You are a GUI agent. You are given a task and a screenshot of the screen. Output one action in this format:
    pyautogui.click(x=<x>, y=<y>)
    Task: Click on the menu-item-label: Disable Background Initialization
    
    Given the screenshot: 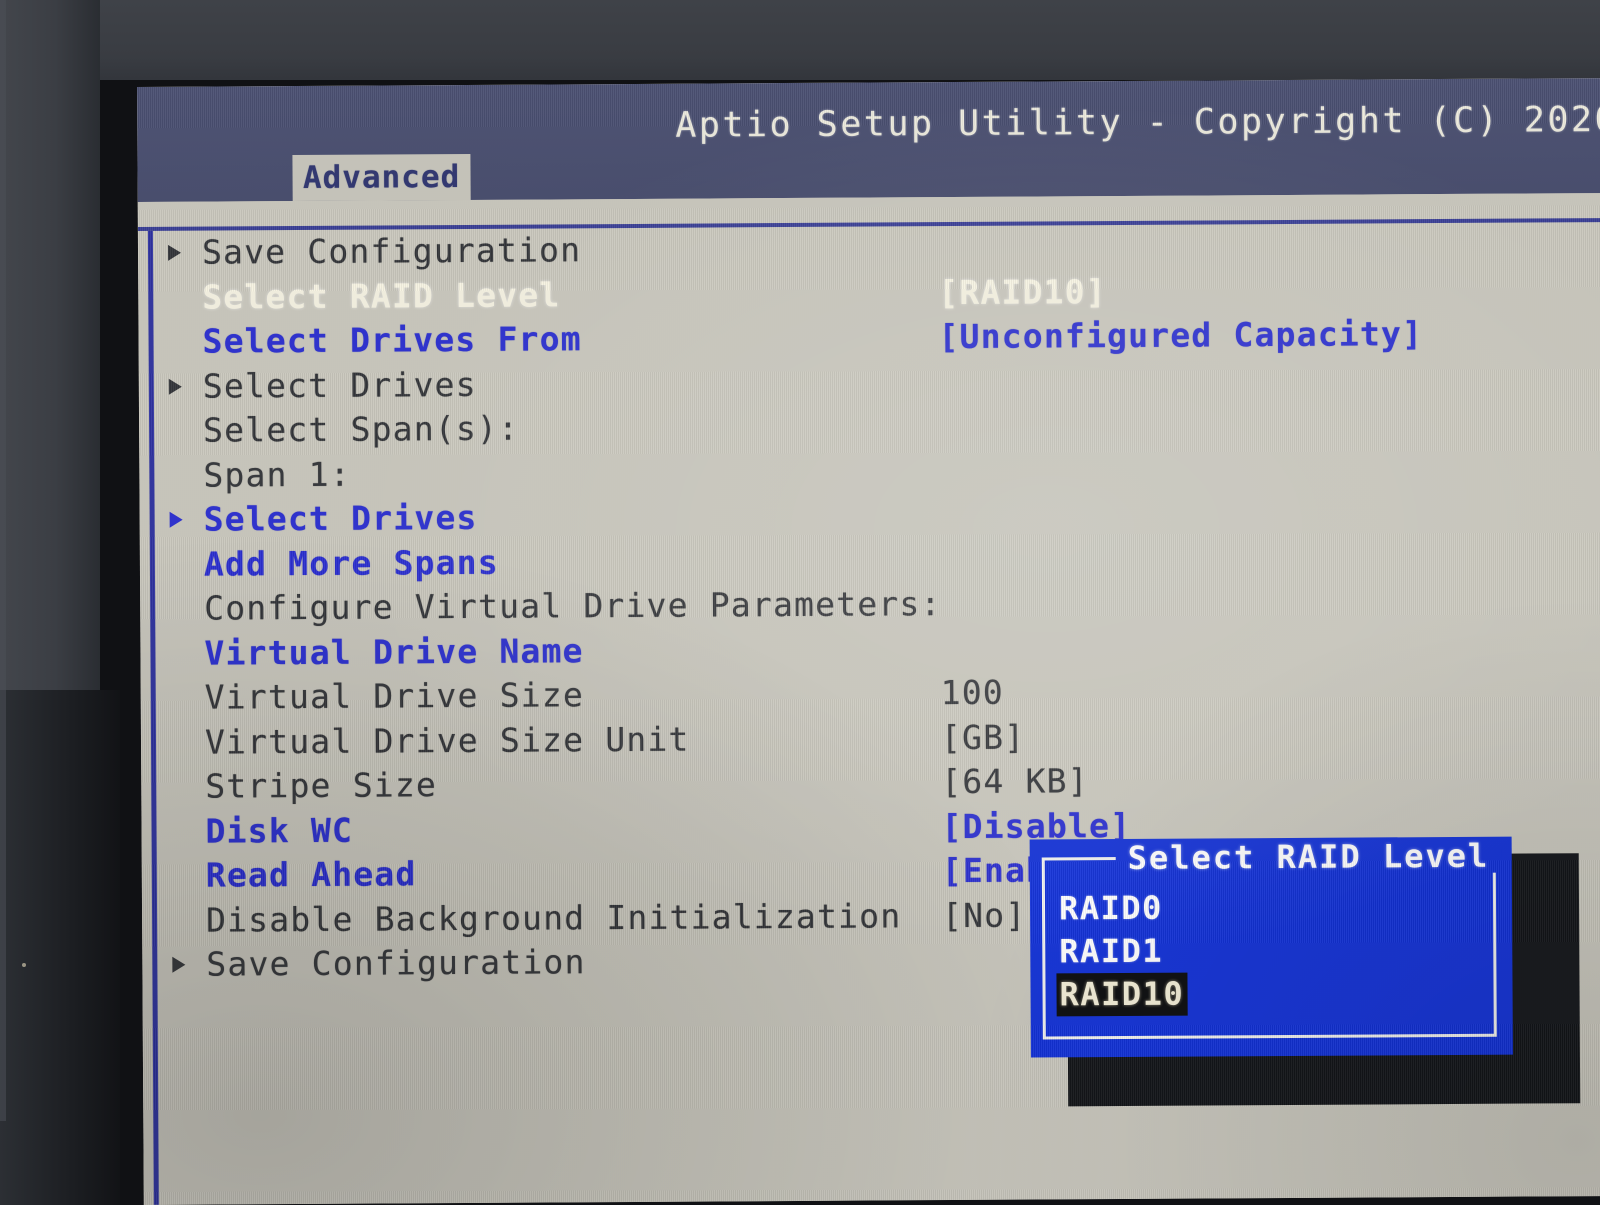 What is the action you would take?
    pyautogui.click(x=553, y=917)
    